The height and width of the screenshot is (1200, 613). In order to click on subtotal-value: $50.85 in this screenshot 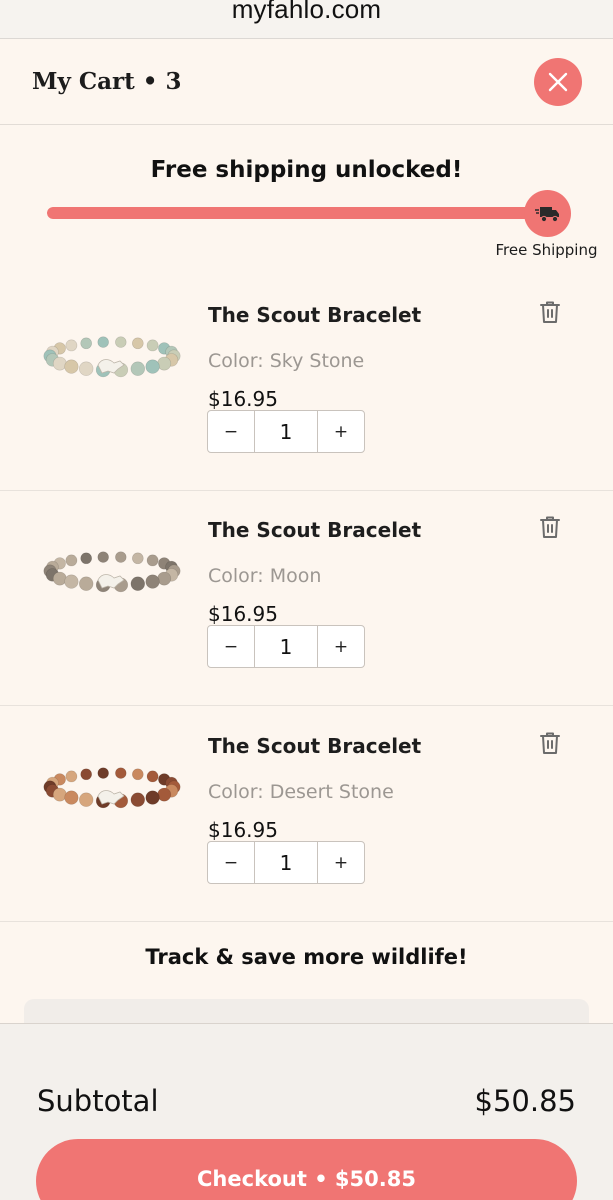, I will do `click(525, 1101)`.